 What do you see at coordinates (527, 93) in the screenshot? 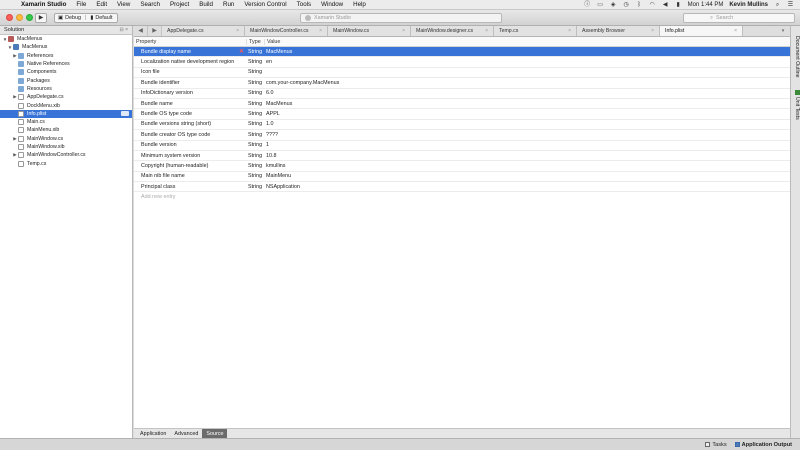
I see `value-cell: 6.0` at bounding box center [527, 93].